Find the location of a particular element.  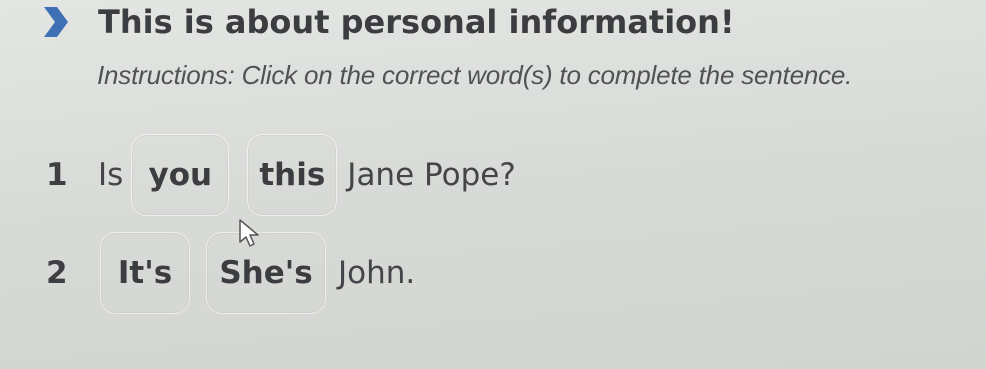

option-you-button: you is located at coordinates (180, 175).